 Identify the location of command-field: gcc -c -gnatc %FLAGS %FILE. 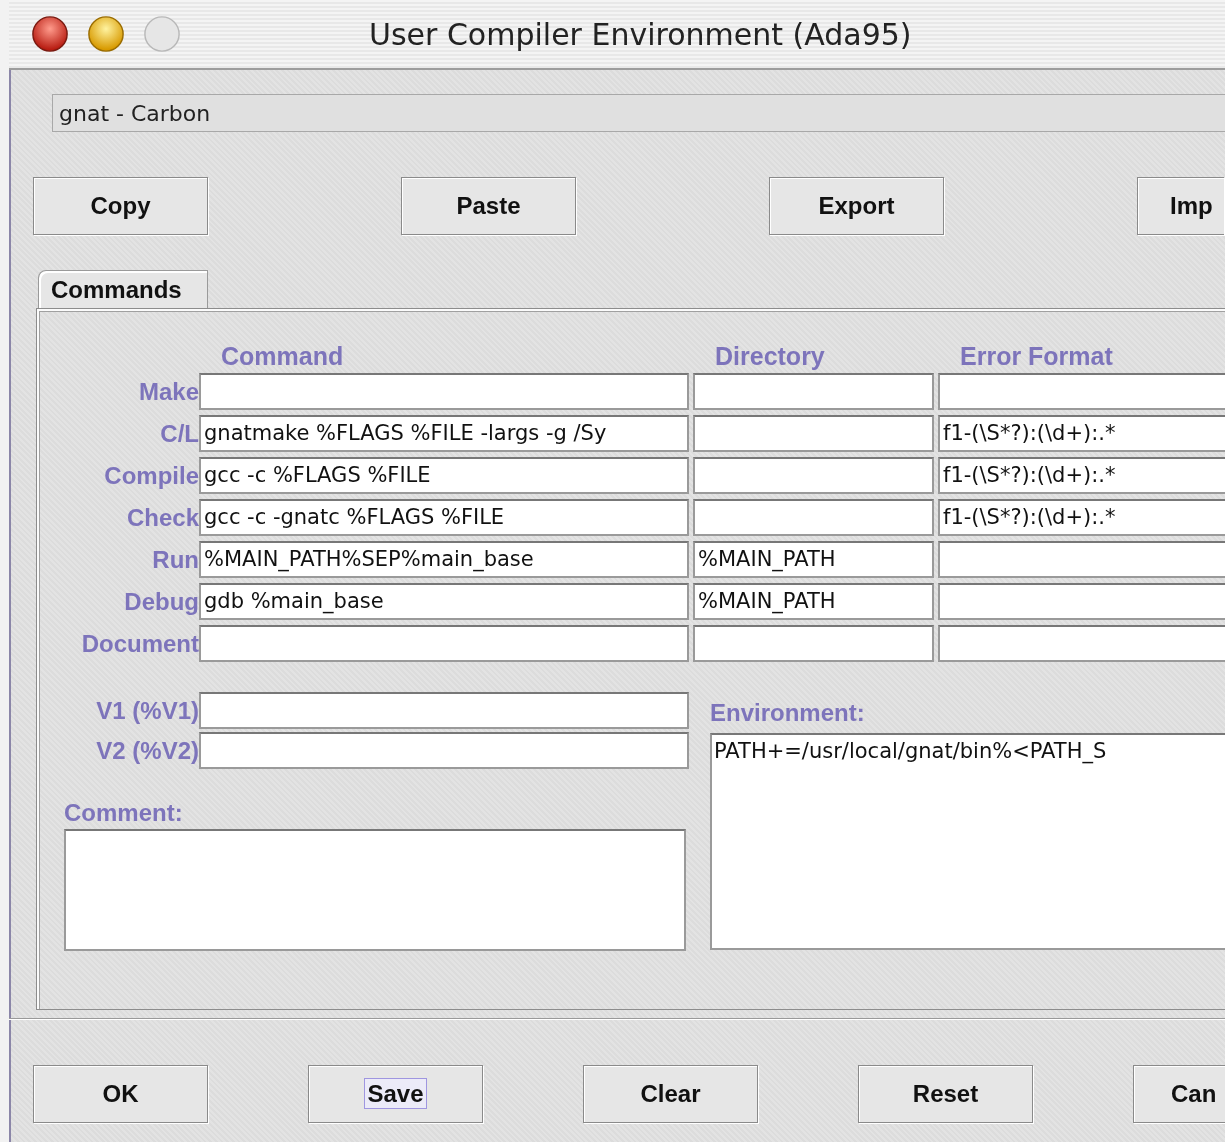
(444, 517).